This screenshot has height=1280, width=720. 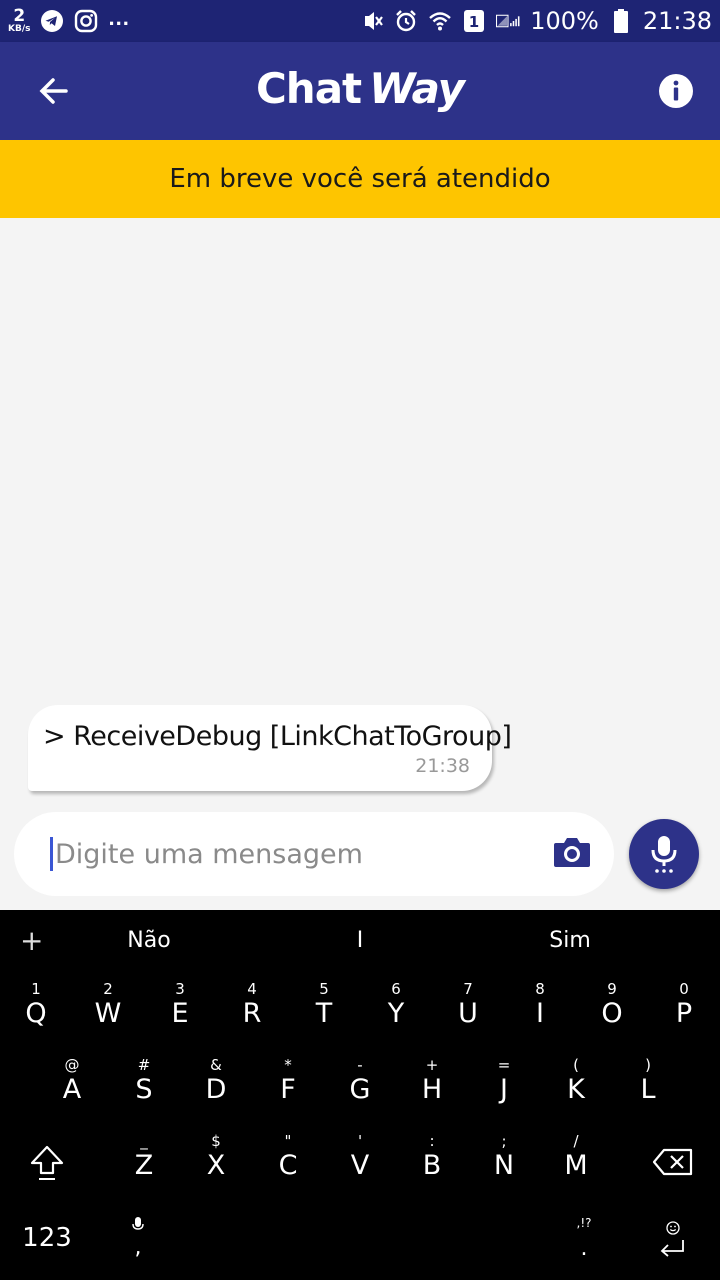 I want to click on key-alt: -, so click(x=360, y=1065).